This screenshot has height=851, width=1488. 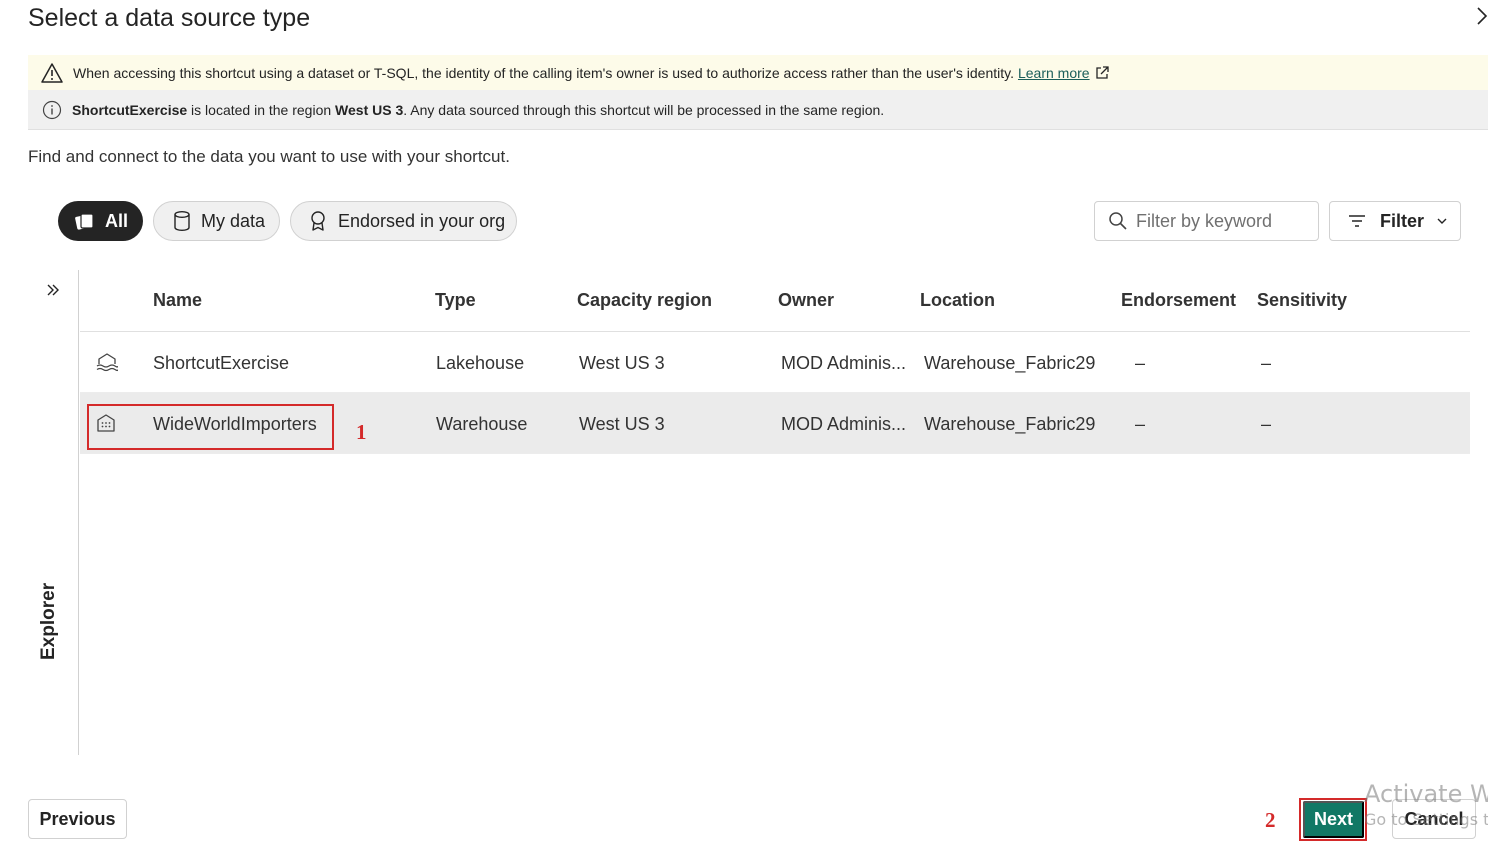 What do you see at coordinates (1357, 221) in the screenshot?
I see `filter-lines-icon` at bounding box center [1357, 221].